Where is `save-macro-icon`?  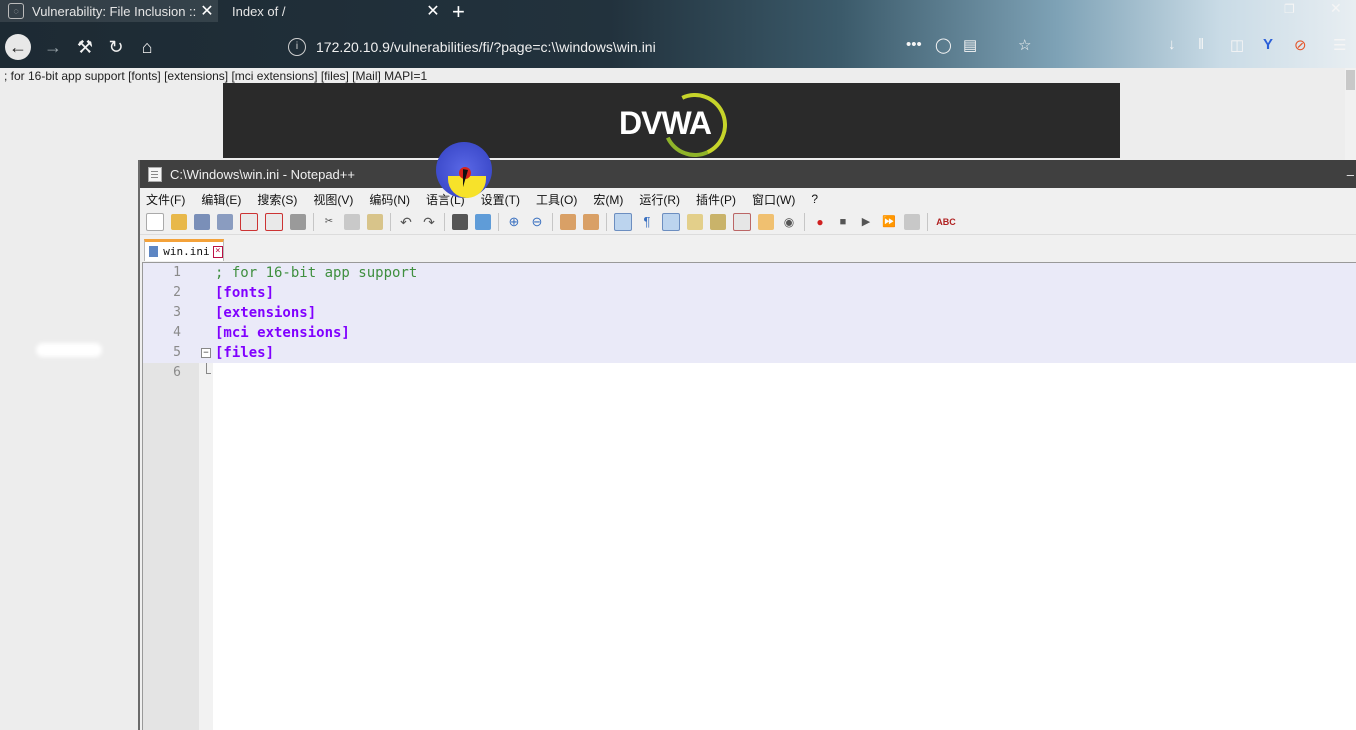
save-macro-icon is located at coordinates (912, 222).